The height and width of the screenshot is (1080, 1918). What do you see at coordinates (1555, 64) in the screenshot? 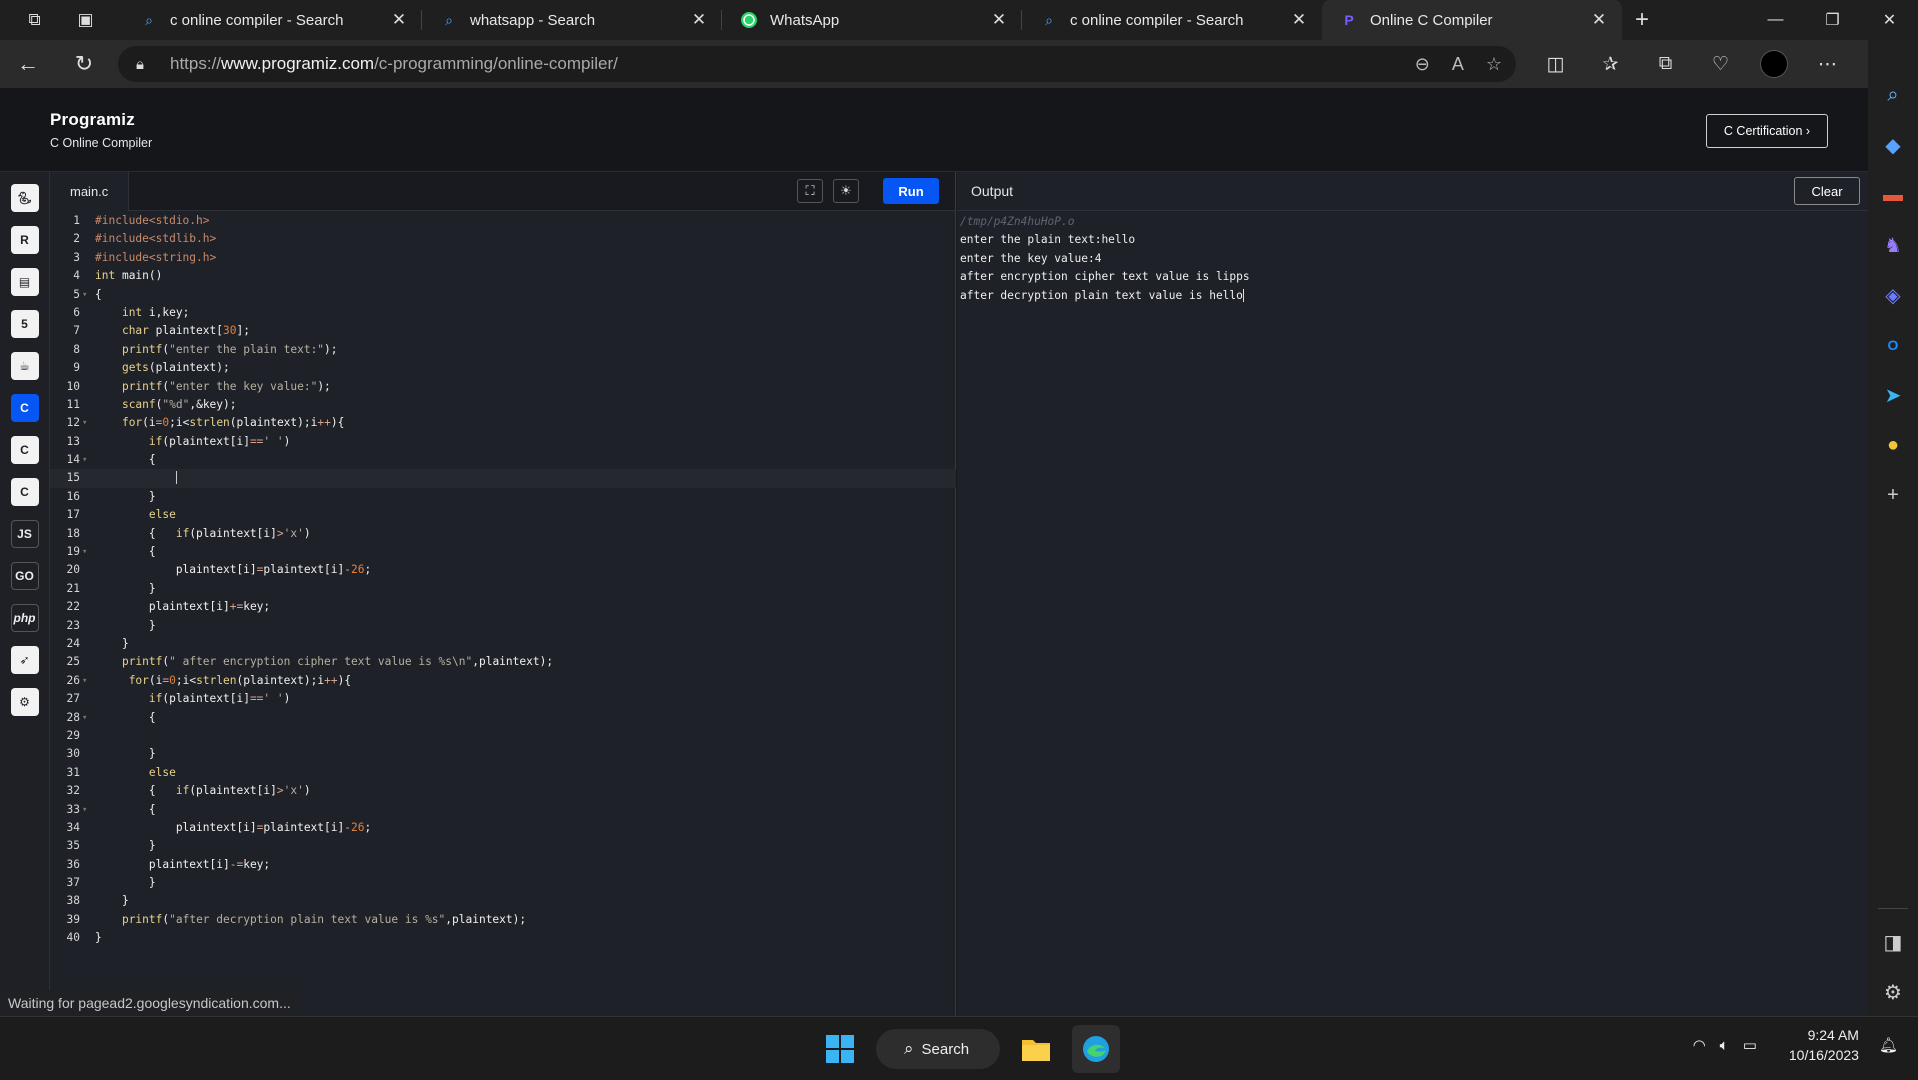
I see `split-screen-icon: ◫` at bounding box center [1555, 64].